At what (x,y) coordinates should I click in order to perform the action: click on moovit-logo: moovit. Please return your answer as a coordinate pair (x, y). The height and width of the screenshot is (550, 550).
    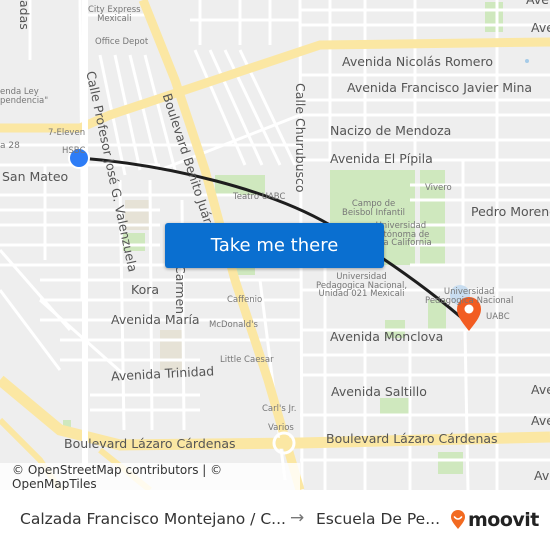
    Looking at the image, I should click on (494, 520).